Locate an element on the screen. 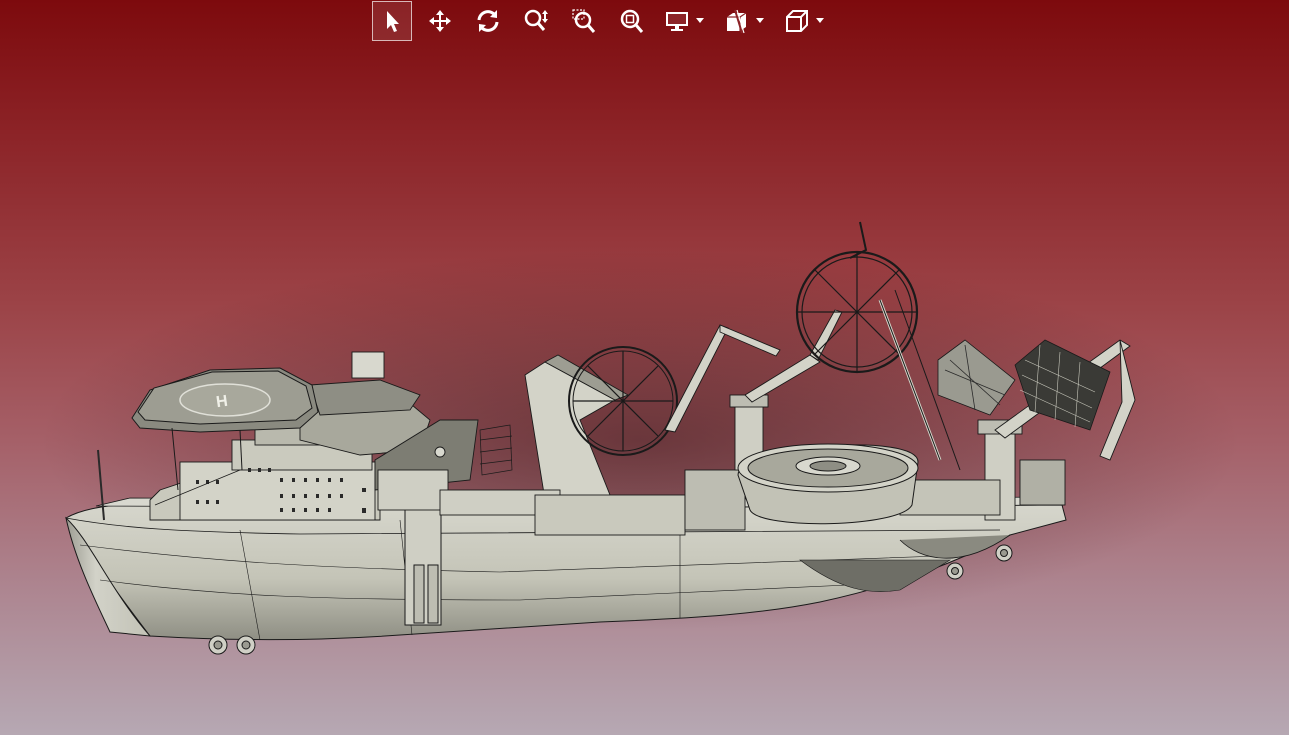  cable-carousel is located at coordinates (828, 484).